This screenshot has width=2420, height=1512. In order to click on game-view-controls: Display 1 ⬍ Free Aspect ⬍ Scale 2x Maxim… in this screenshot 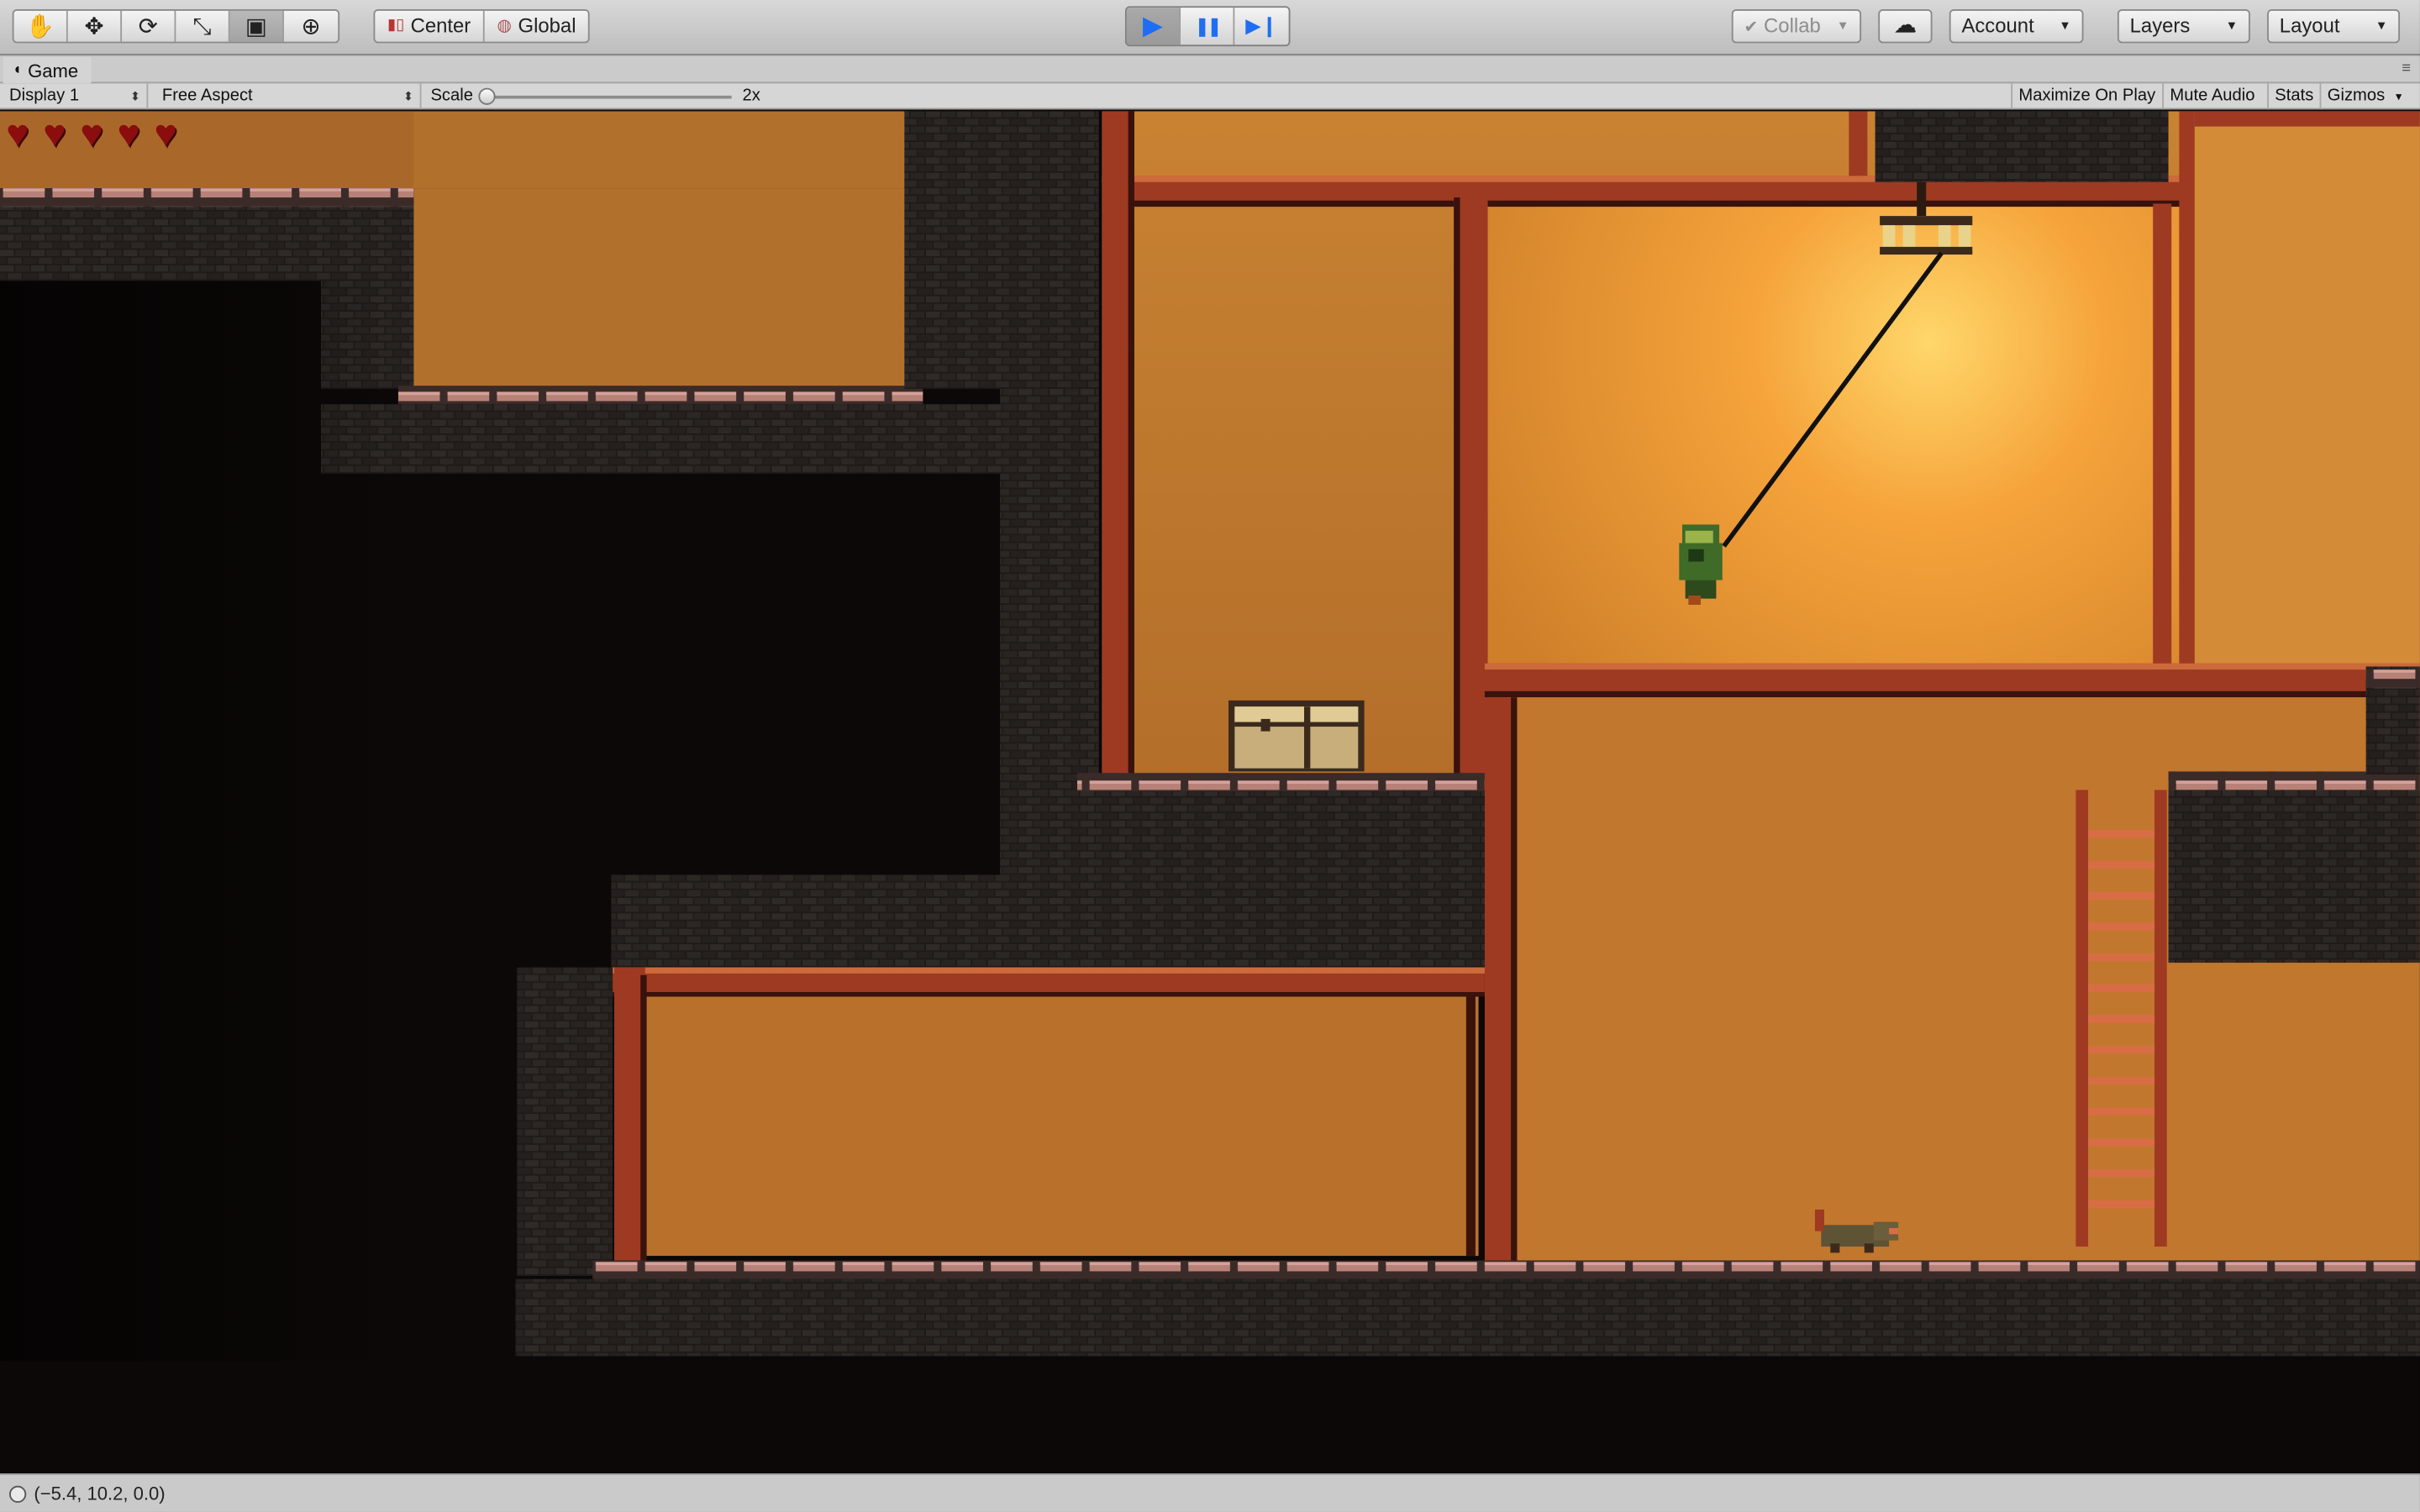, I will do `click(1210, 96)`.